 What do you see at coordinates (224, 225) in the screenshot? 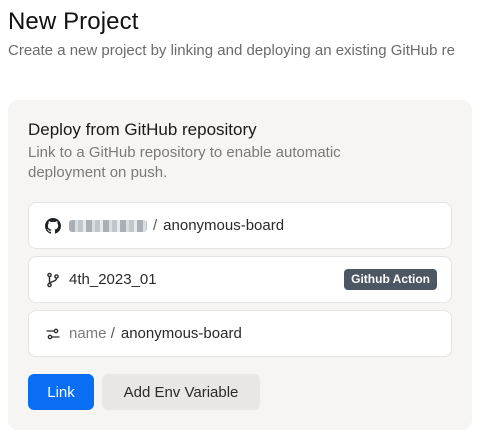
I see `repository-name: anonymous-board` at bounding box center [224, 225].